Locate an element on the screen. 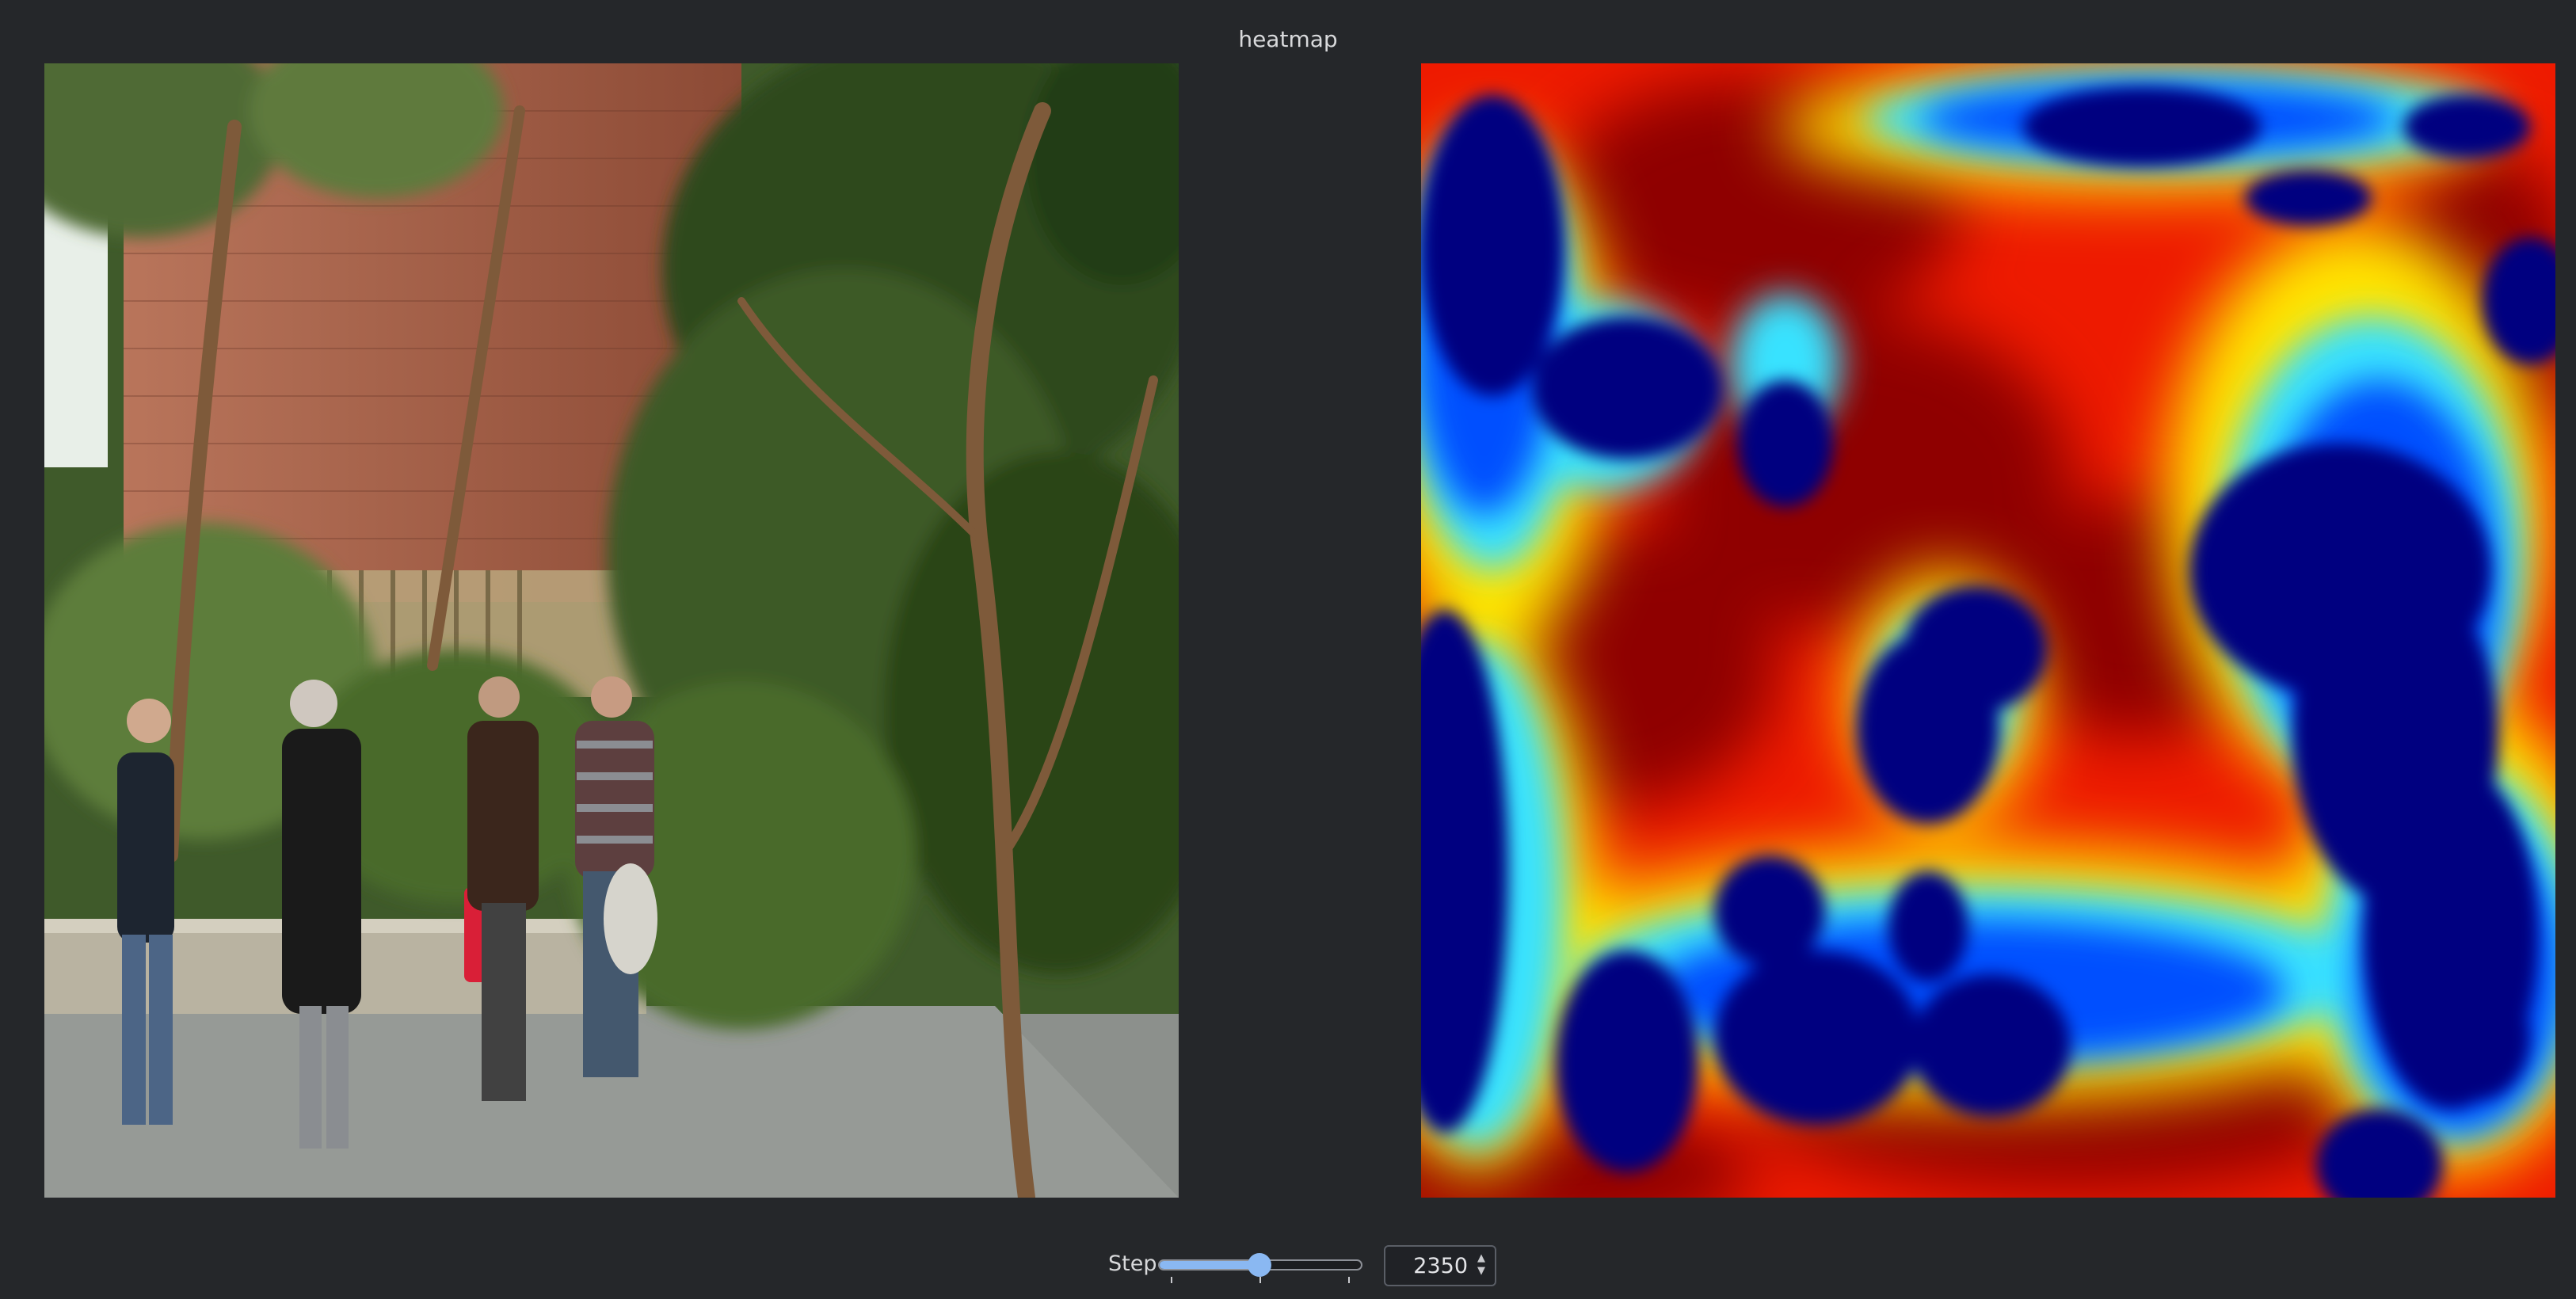 The image size is (2576, 1299). spin-arrows: ▲ ▼ is located at coordinates (1481, 1266).